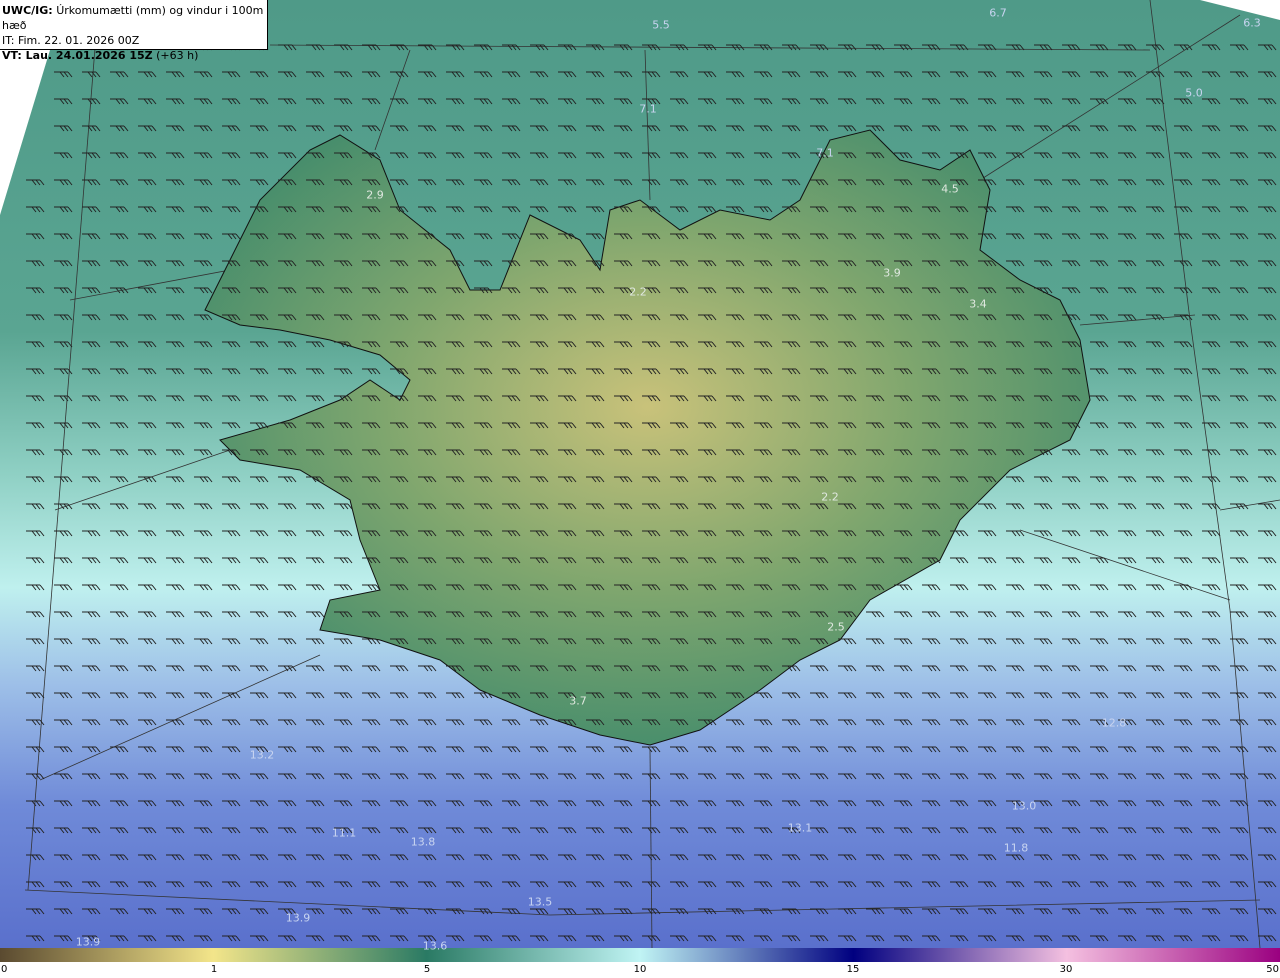 The image size is (1280, 978). Describe the element at coordinates (1252, 23) in the screenshot. I see `value-label: 6.3` at that location.